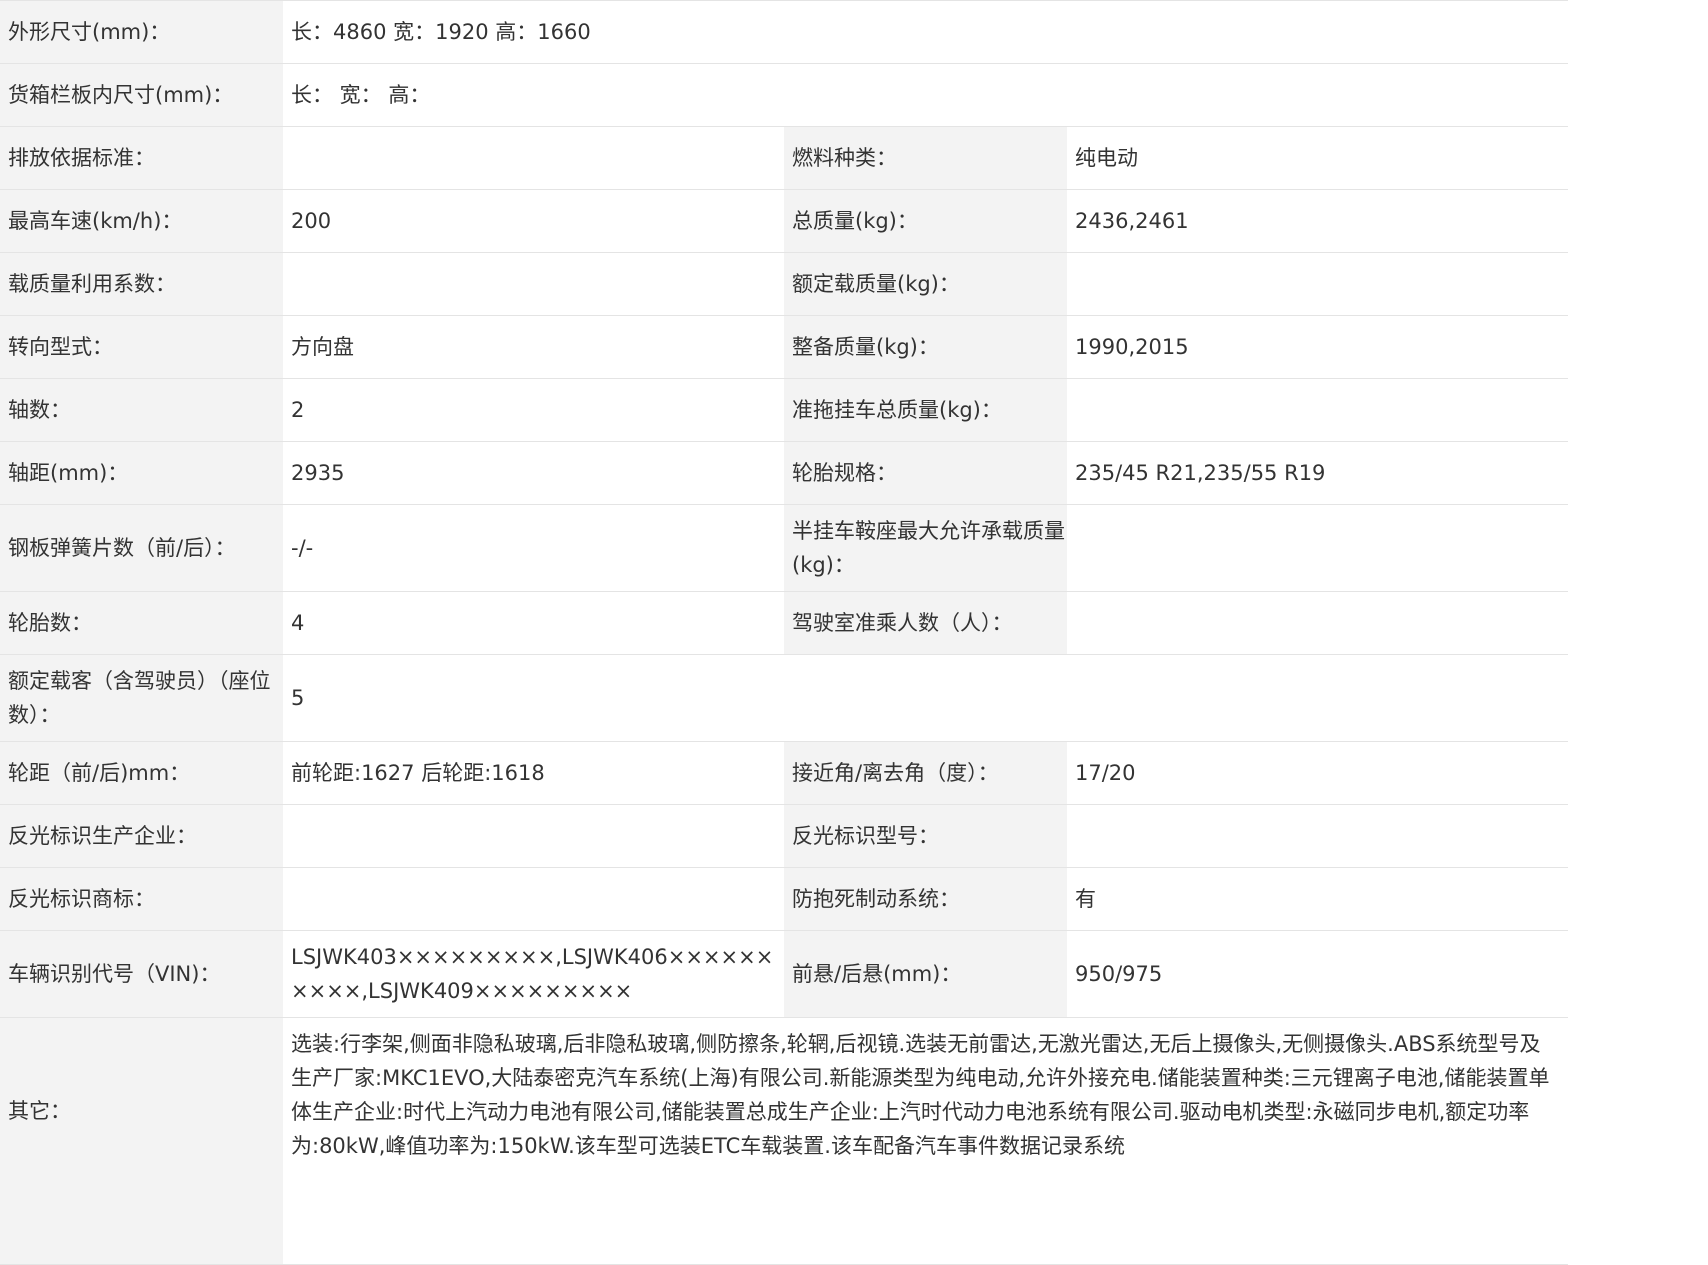 This screenshot has height=1265, width=1708. I want to click on label-abs: 防抱死制动系统：, so click(925, 899).